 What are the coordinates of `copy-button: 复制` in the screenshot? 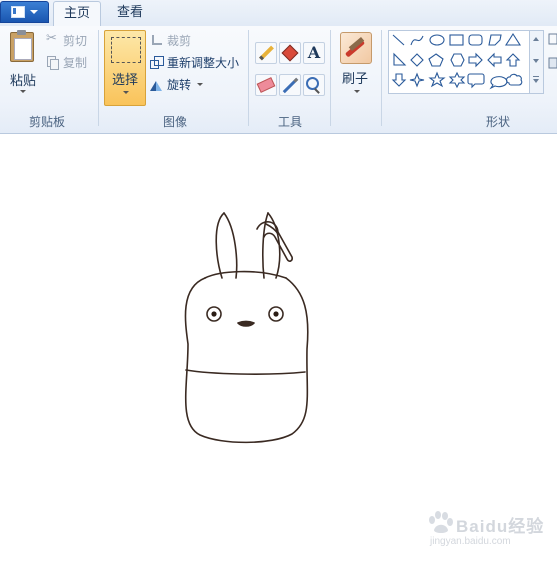 It's located at (66, 62).